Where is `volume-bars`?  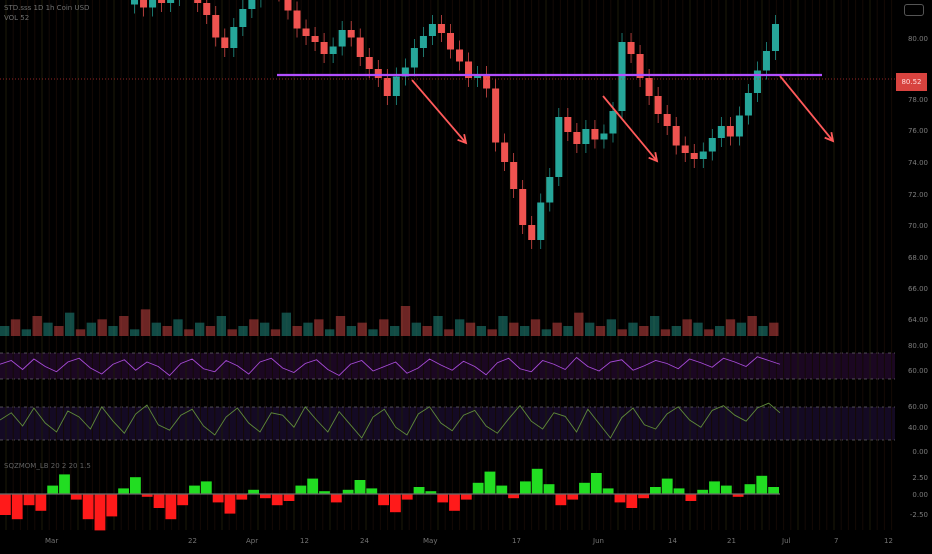 volume-bars is located at coordinates (389, 321).